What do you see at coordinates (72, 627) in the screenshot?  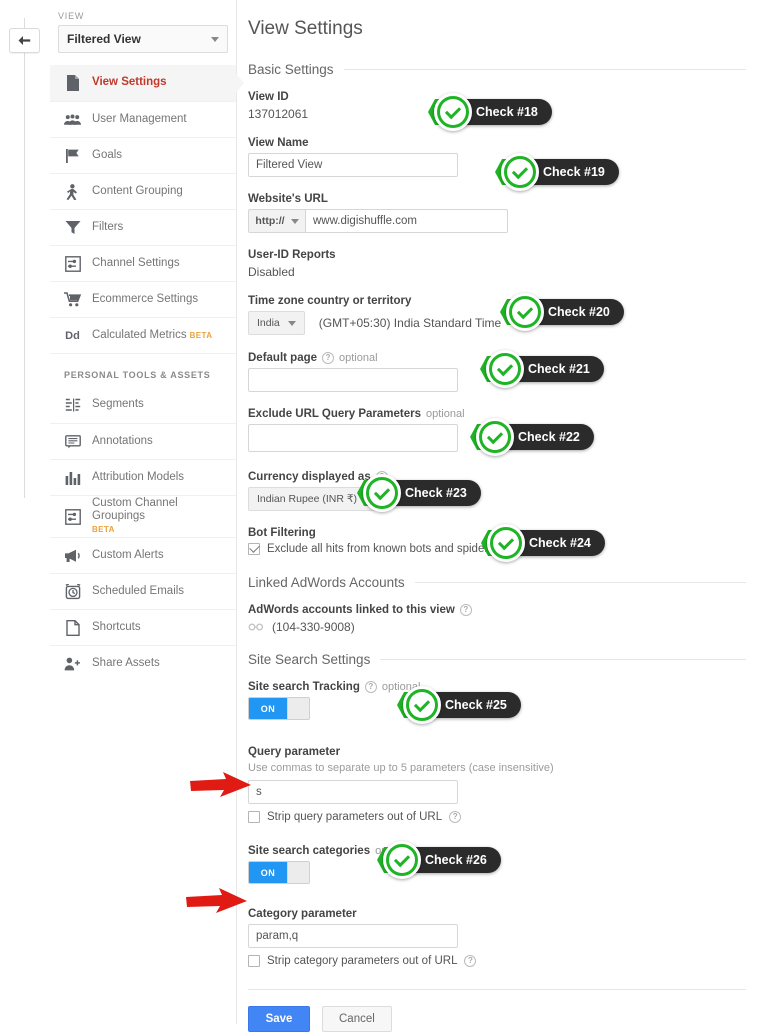 I see `page-icon` at bounding box center [72, 627].